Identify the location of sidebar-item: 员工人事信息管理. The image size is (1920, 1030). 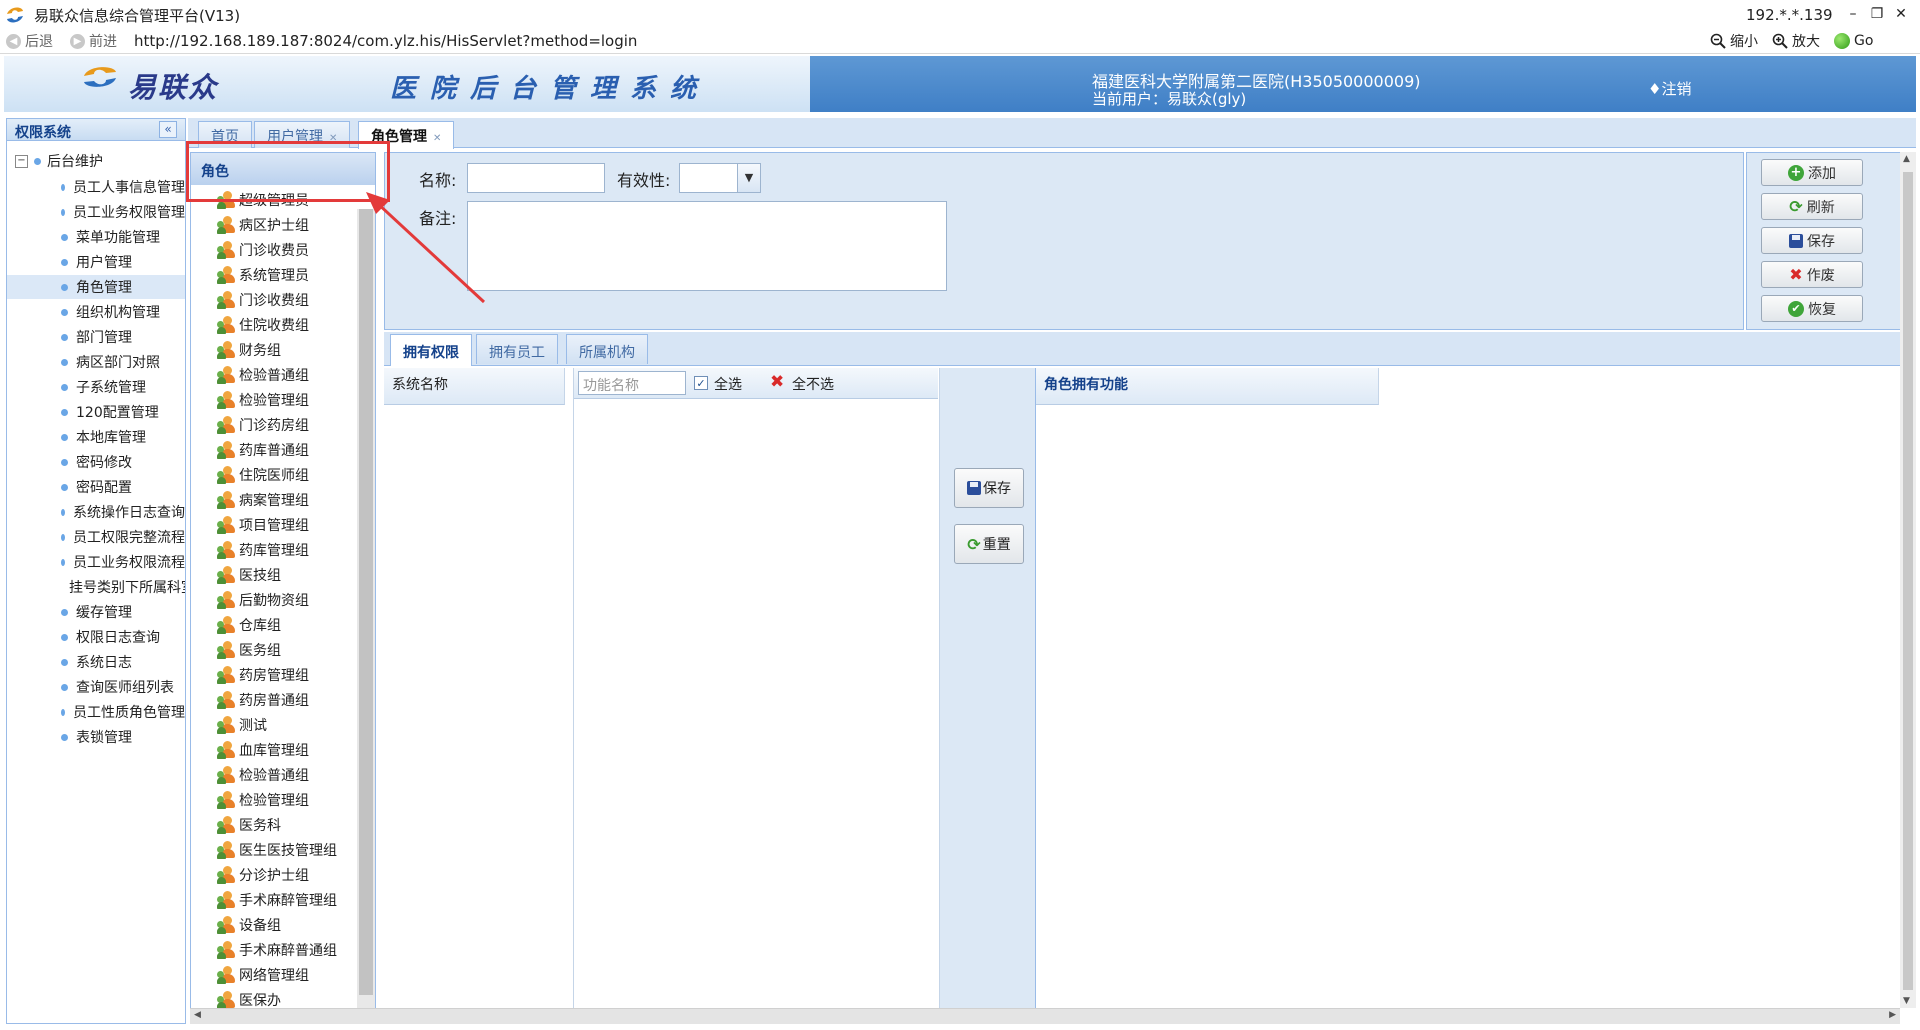
(96, 187).